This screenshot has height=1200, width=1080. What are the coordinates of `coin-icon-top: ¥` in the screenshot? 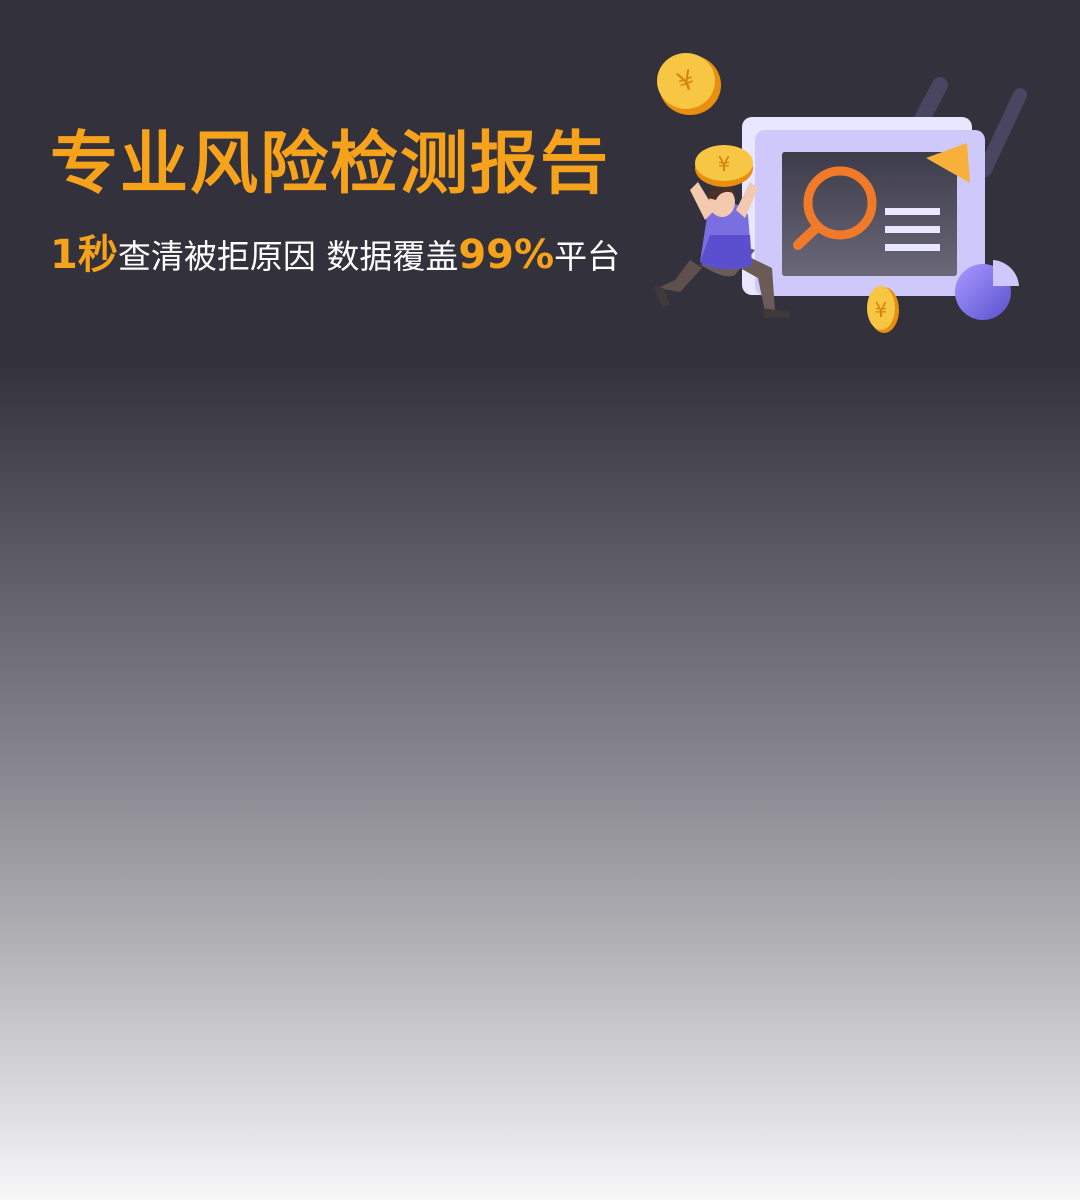 It's located at (689, 84).